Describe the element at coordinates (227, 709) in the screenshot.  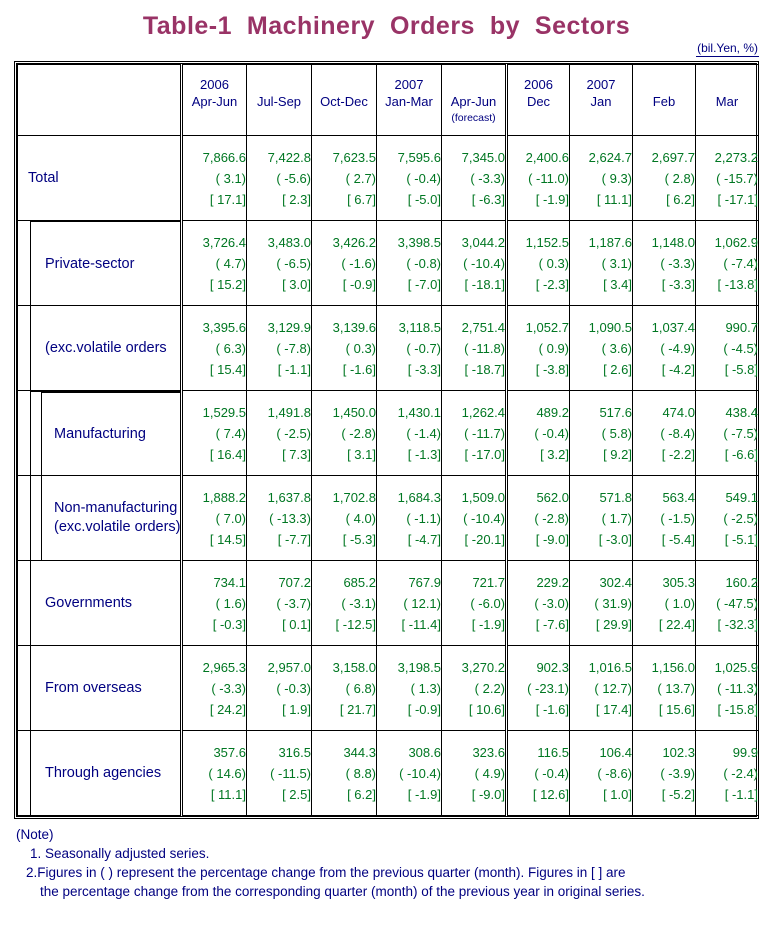
I see `cell-yoy-change: [ 24.2]` at that location.